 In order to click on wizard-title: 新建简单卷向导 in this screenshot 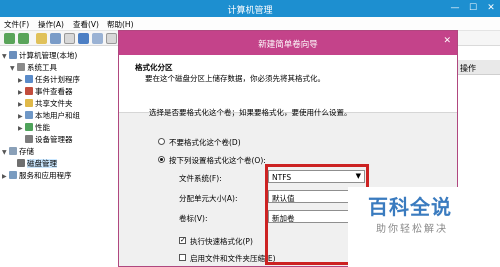, I will do `click(288, 45)`.